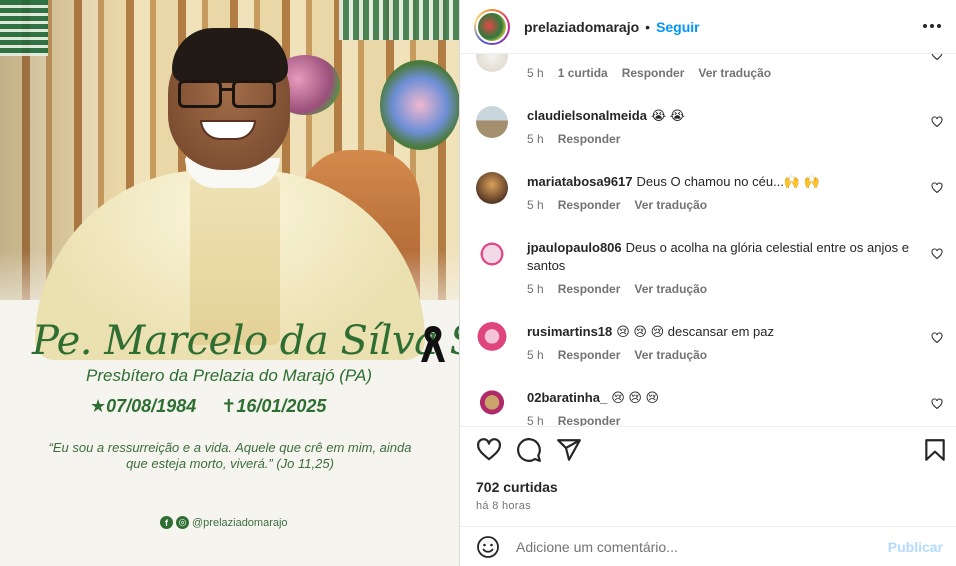 This screenshot has height=566, width=956. What do you see at coordinates (587, 115) in the screenshot?
I see `comment-username: claudielsonalmeida` at bounding box center [587, 115].